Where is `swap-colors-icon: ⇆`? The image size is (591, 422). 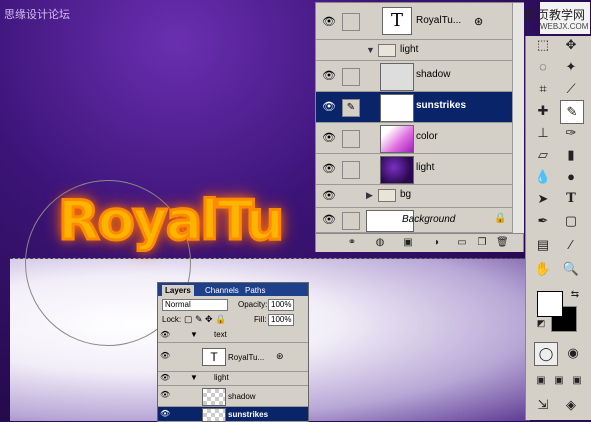 swap-colors-icon: ⇆ is located at coordinates (575, 295).